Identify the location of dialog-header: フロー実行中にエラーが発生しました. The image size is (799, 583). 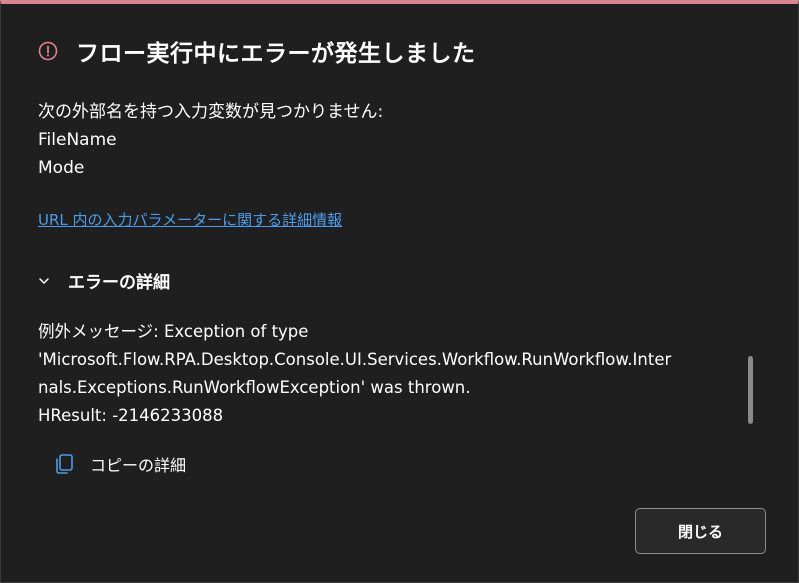
(257, 51).